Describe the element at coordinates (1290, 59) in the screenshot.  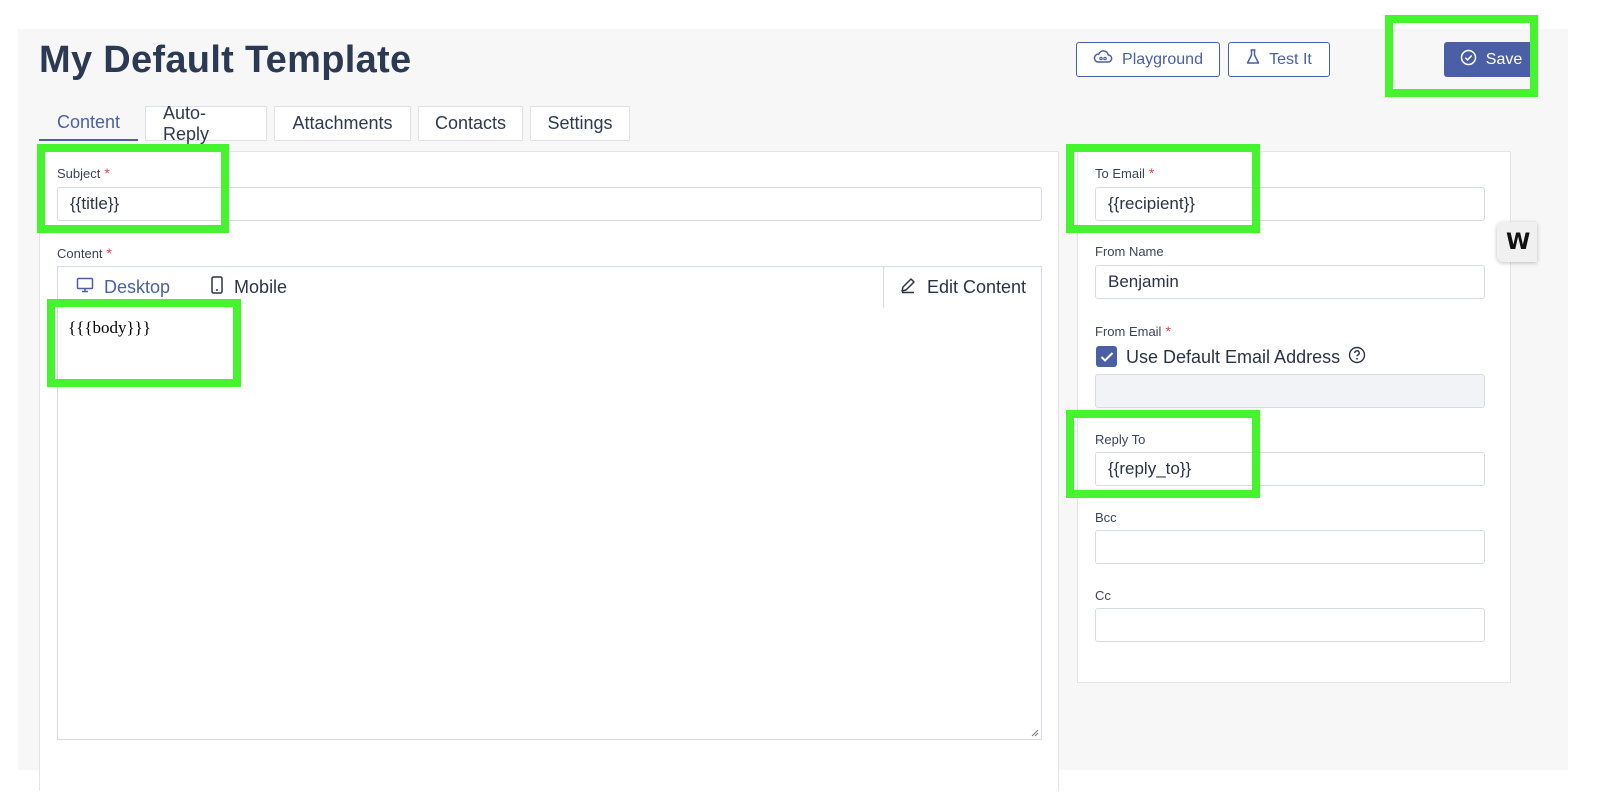
I see `test-it-label: Test It` at that location.